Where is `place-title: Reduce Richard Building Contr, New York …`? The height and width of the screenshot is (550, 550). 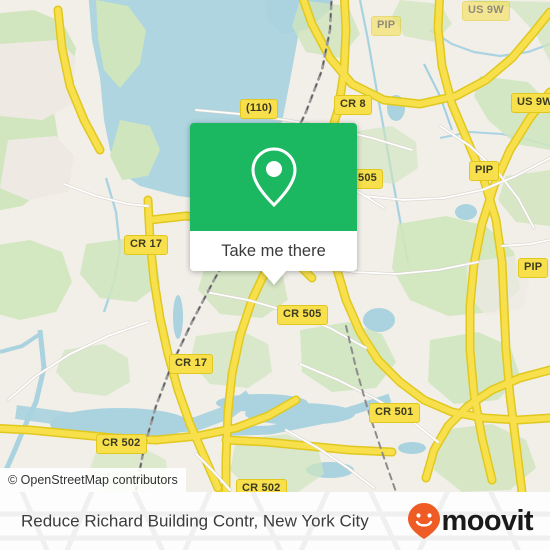
place-title: Reduce Richard Building Contr, New York … is located at coordinates (195, 521).